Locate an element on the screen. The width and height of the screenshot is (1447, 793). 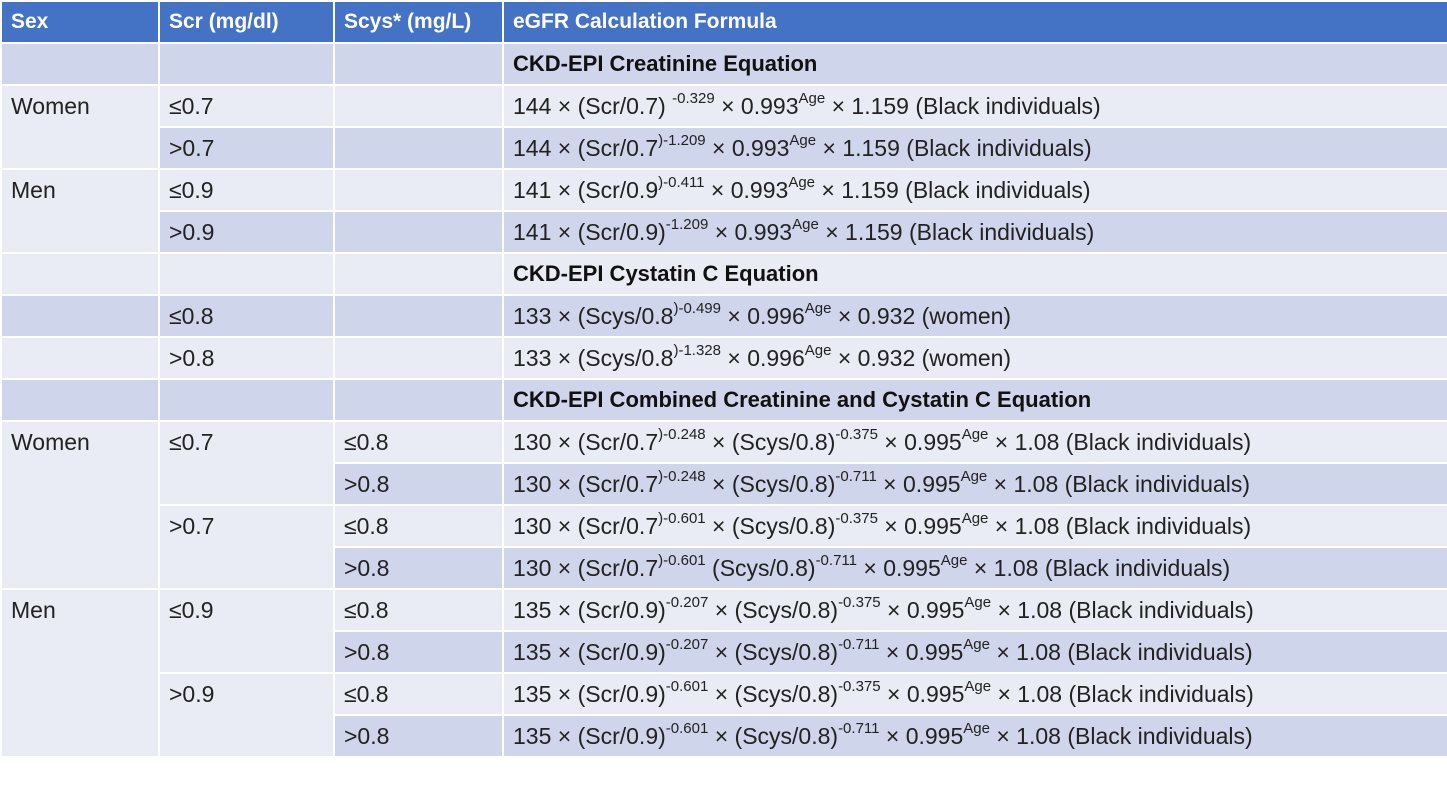
section-row-creatinine: CKD-EPI Creatinine Equation is located at coordinates (723, 64).